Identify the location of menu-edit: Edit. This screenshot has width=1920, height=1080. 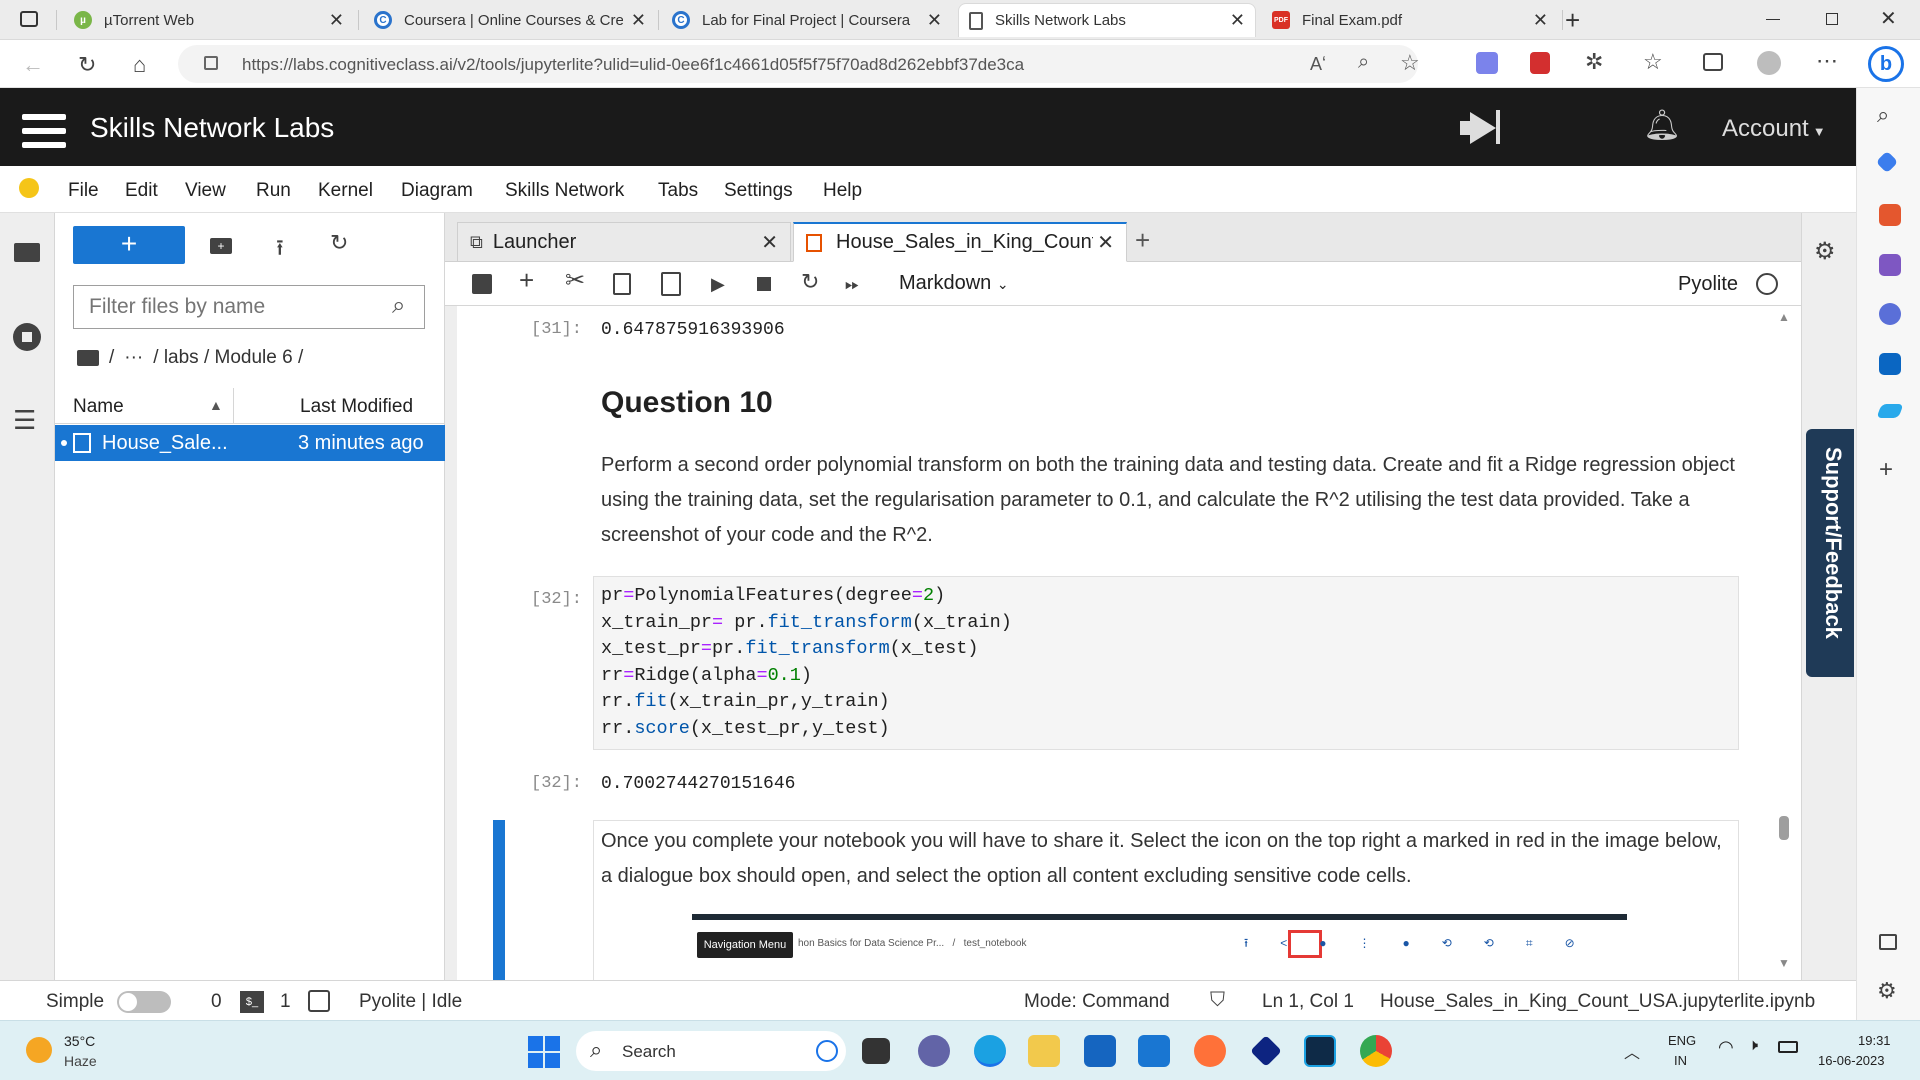
(141, 191).